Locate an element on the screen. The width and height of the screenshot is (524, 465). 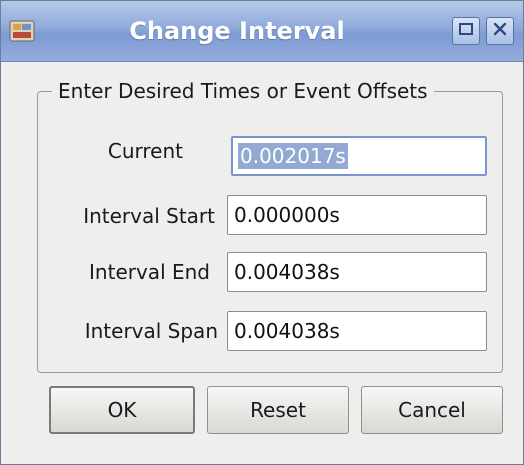
maximize-icon is located at coordinates (466, 31).